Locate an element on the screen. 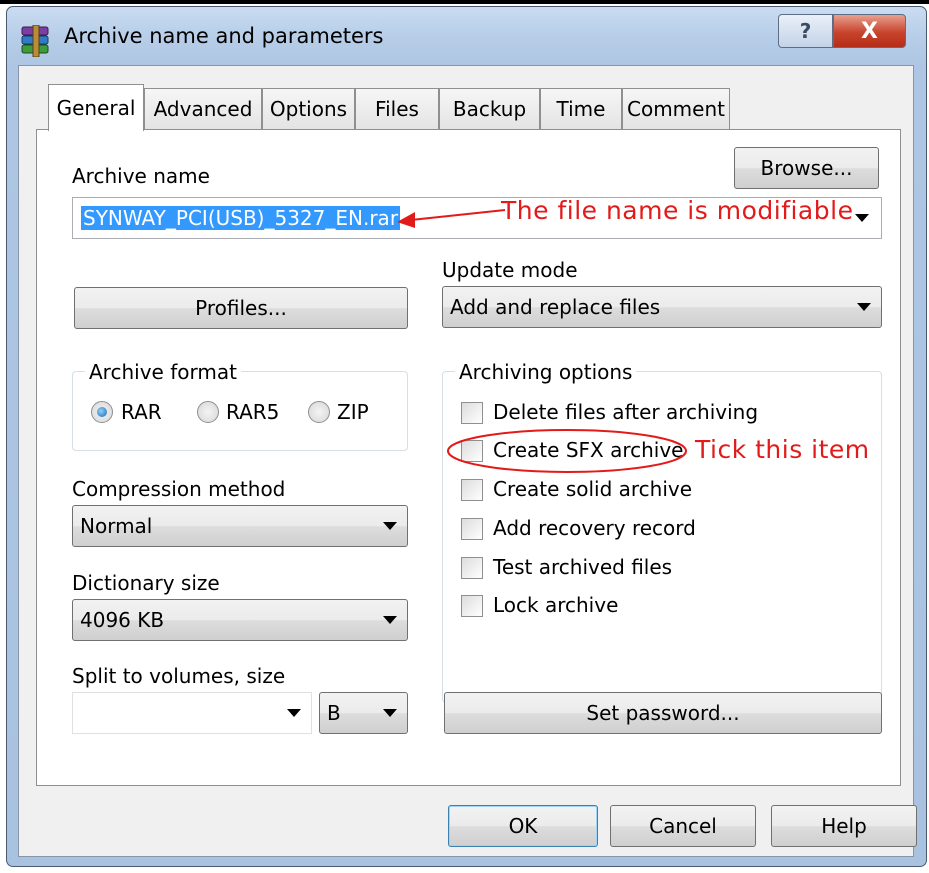  help-caption-button: ? is located at coordinates (805, 31).